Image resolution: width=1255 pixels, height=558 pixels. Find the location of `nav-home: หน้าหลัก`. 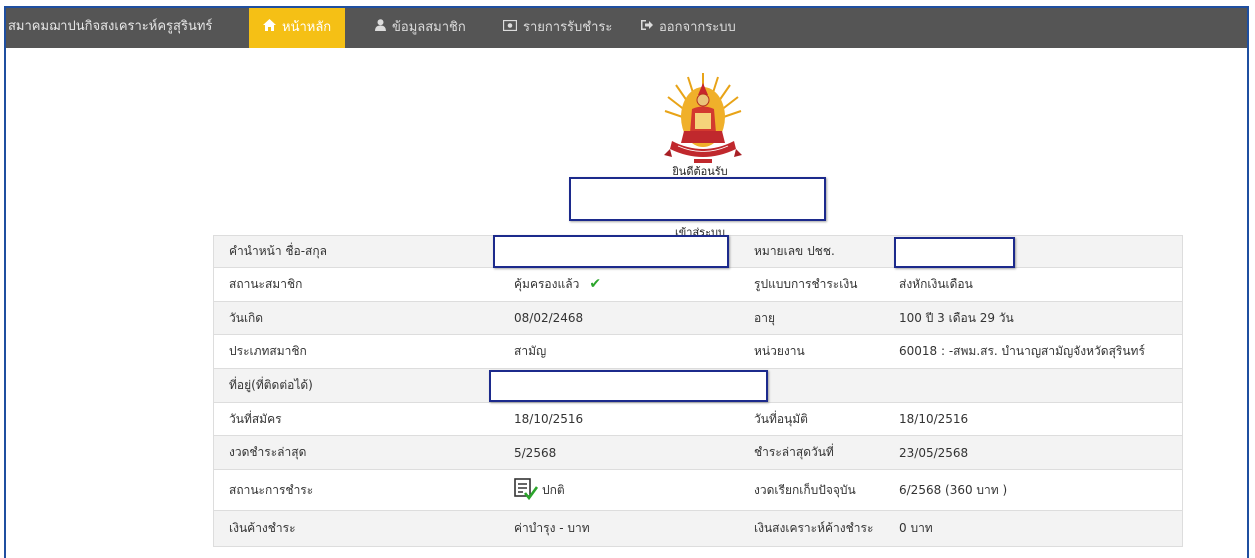

nav-home: หน้าหลัก is located at coordinates (297, 28).